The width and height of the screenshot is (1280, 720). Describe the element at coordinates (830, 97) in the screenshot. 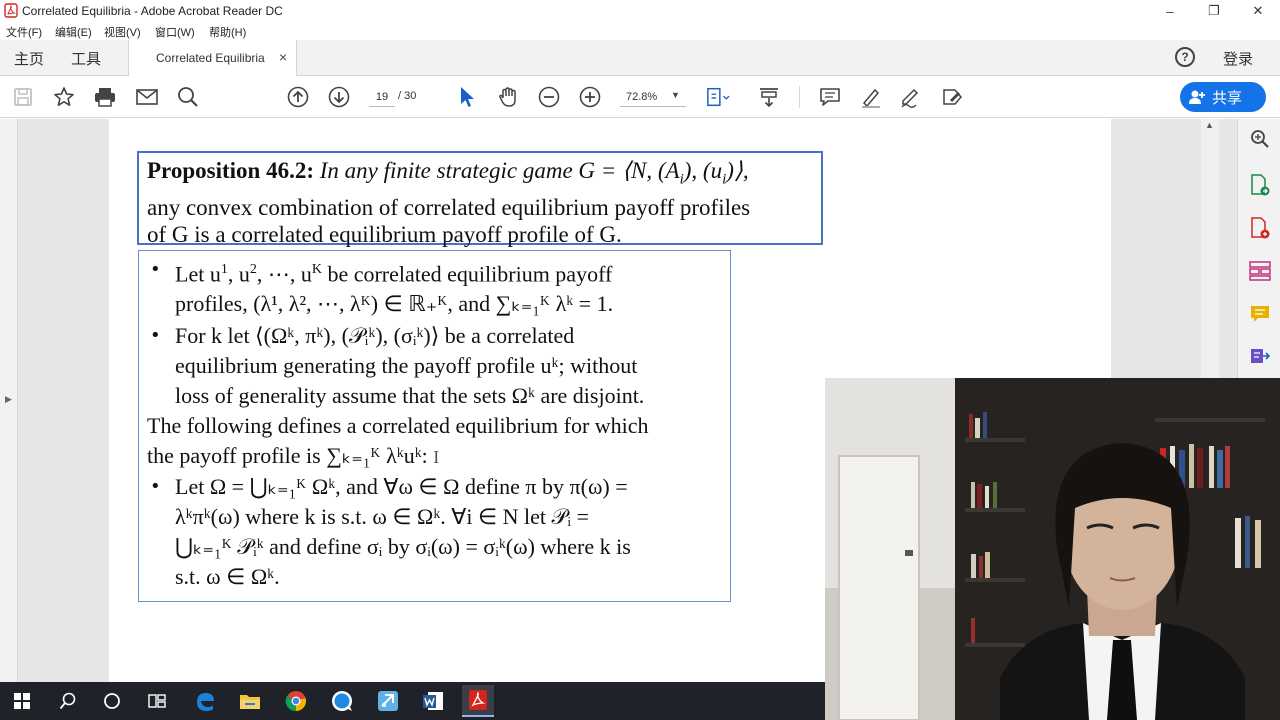

I see `comment-icon` at that location.